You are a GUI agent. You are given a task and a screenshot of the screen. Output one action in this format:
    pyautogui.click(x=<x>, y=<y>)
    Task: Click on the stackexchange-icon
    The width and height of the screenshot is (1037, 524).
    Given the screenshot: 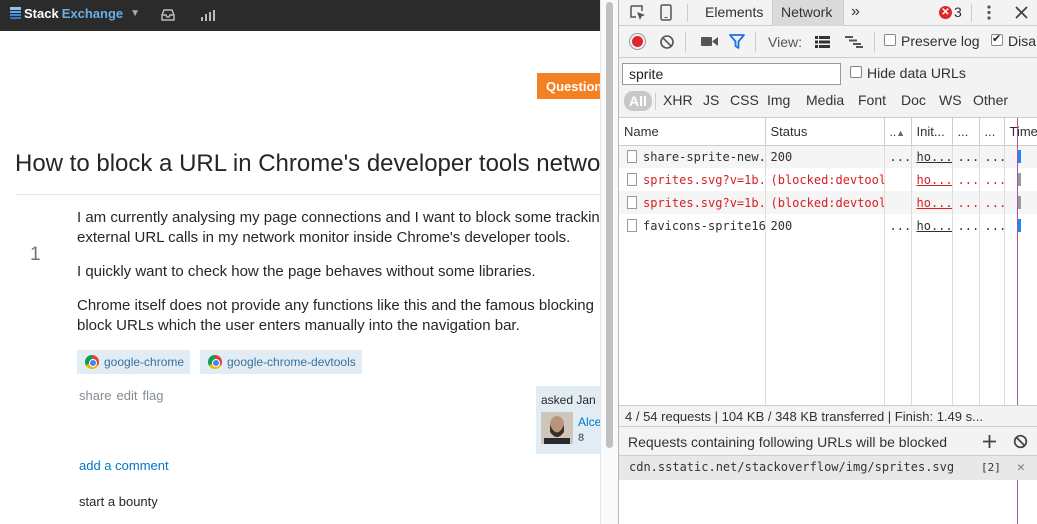 What is the action you would take?
    pyautogui.click(x=15, y=13)
    